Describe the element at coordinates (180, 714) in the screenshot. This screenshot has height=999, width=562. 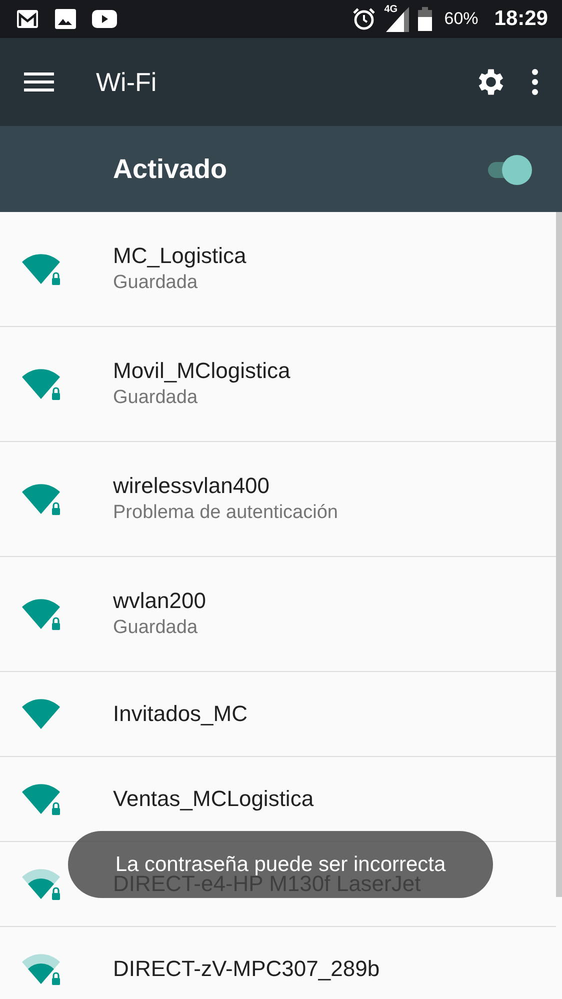
I see `network-name: Invitados_MC` at that location.